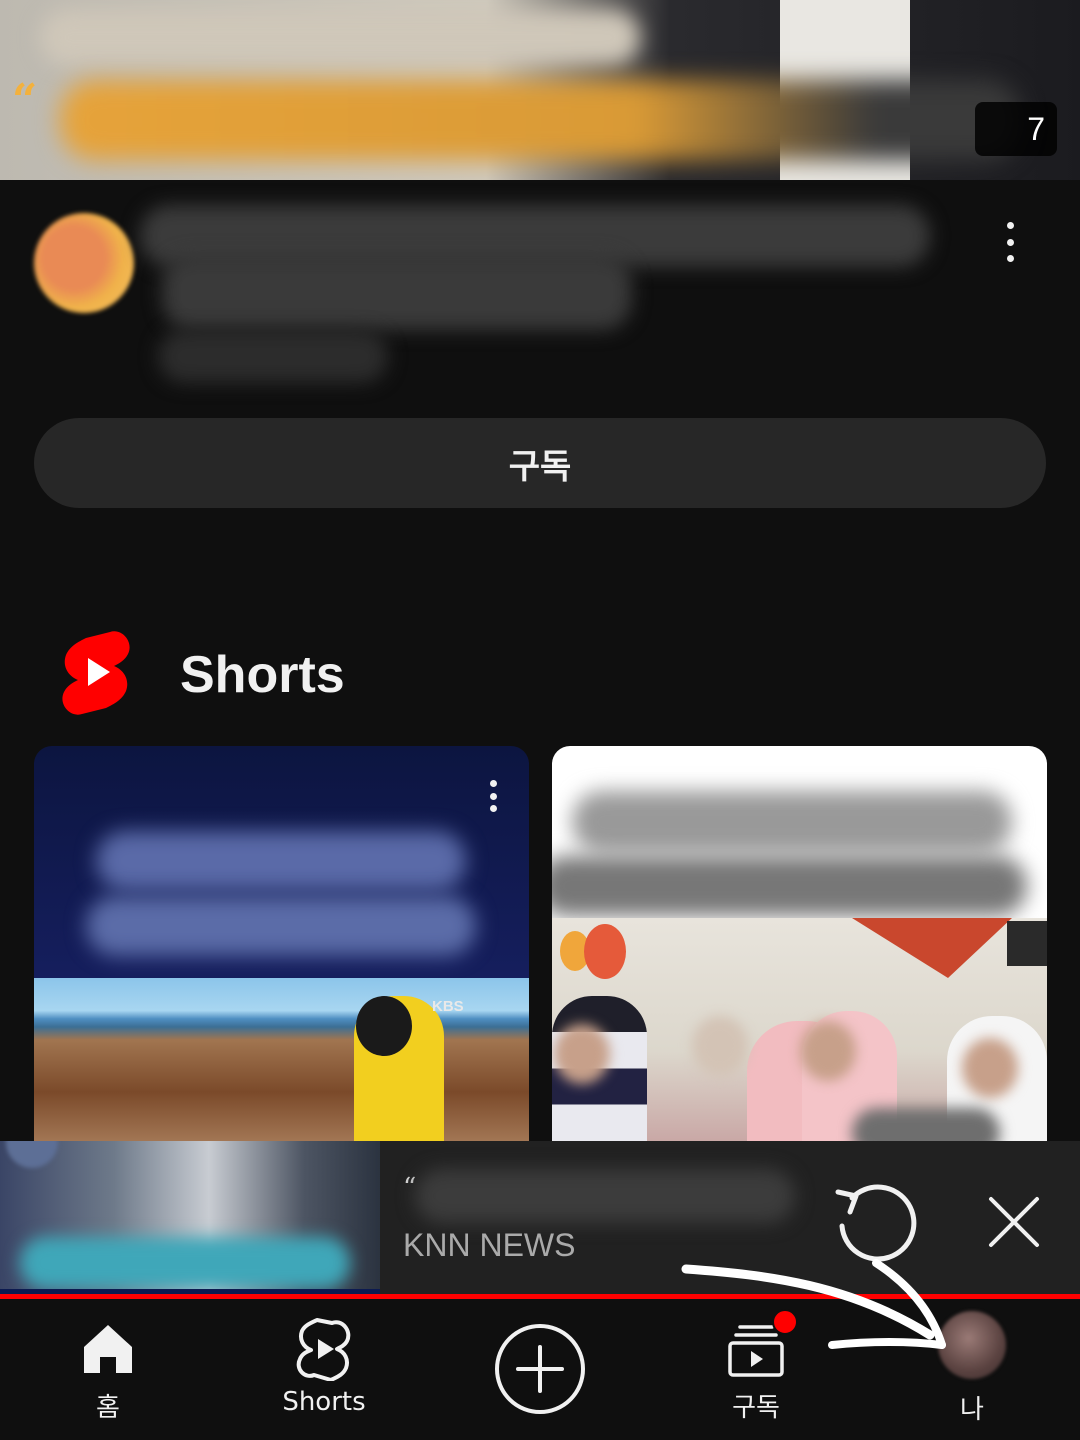 The image size is (1080, 1440). I want to click on mini-player-thumbnail, so click(190, 1218).